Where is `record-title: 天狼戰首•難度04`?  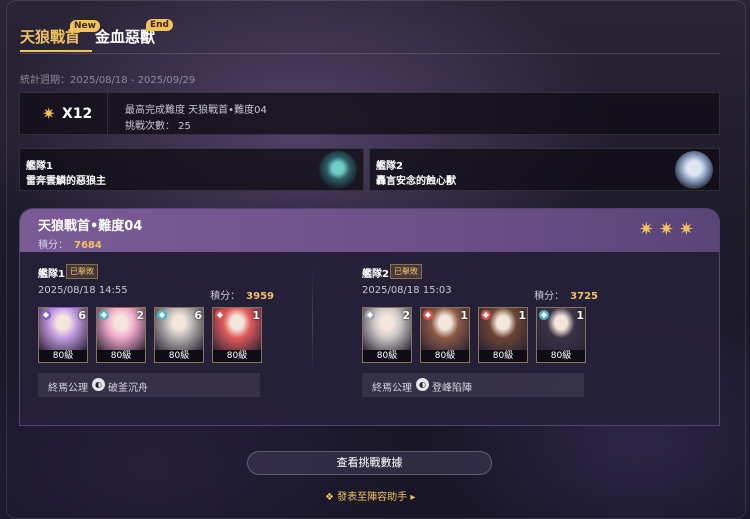
record-title: 天狼戰首•難度04 is located at coordinates (90, 226).